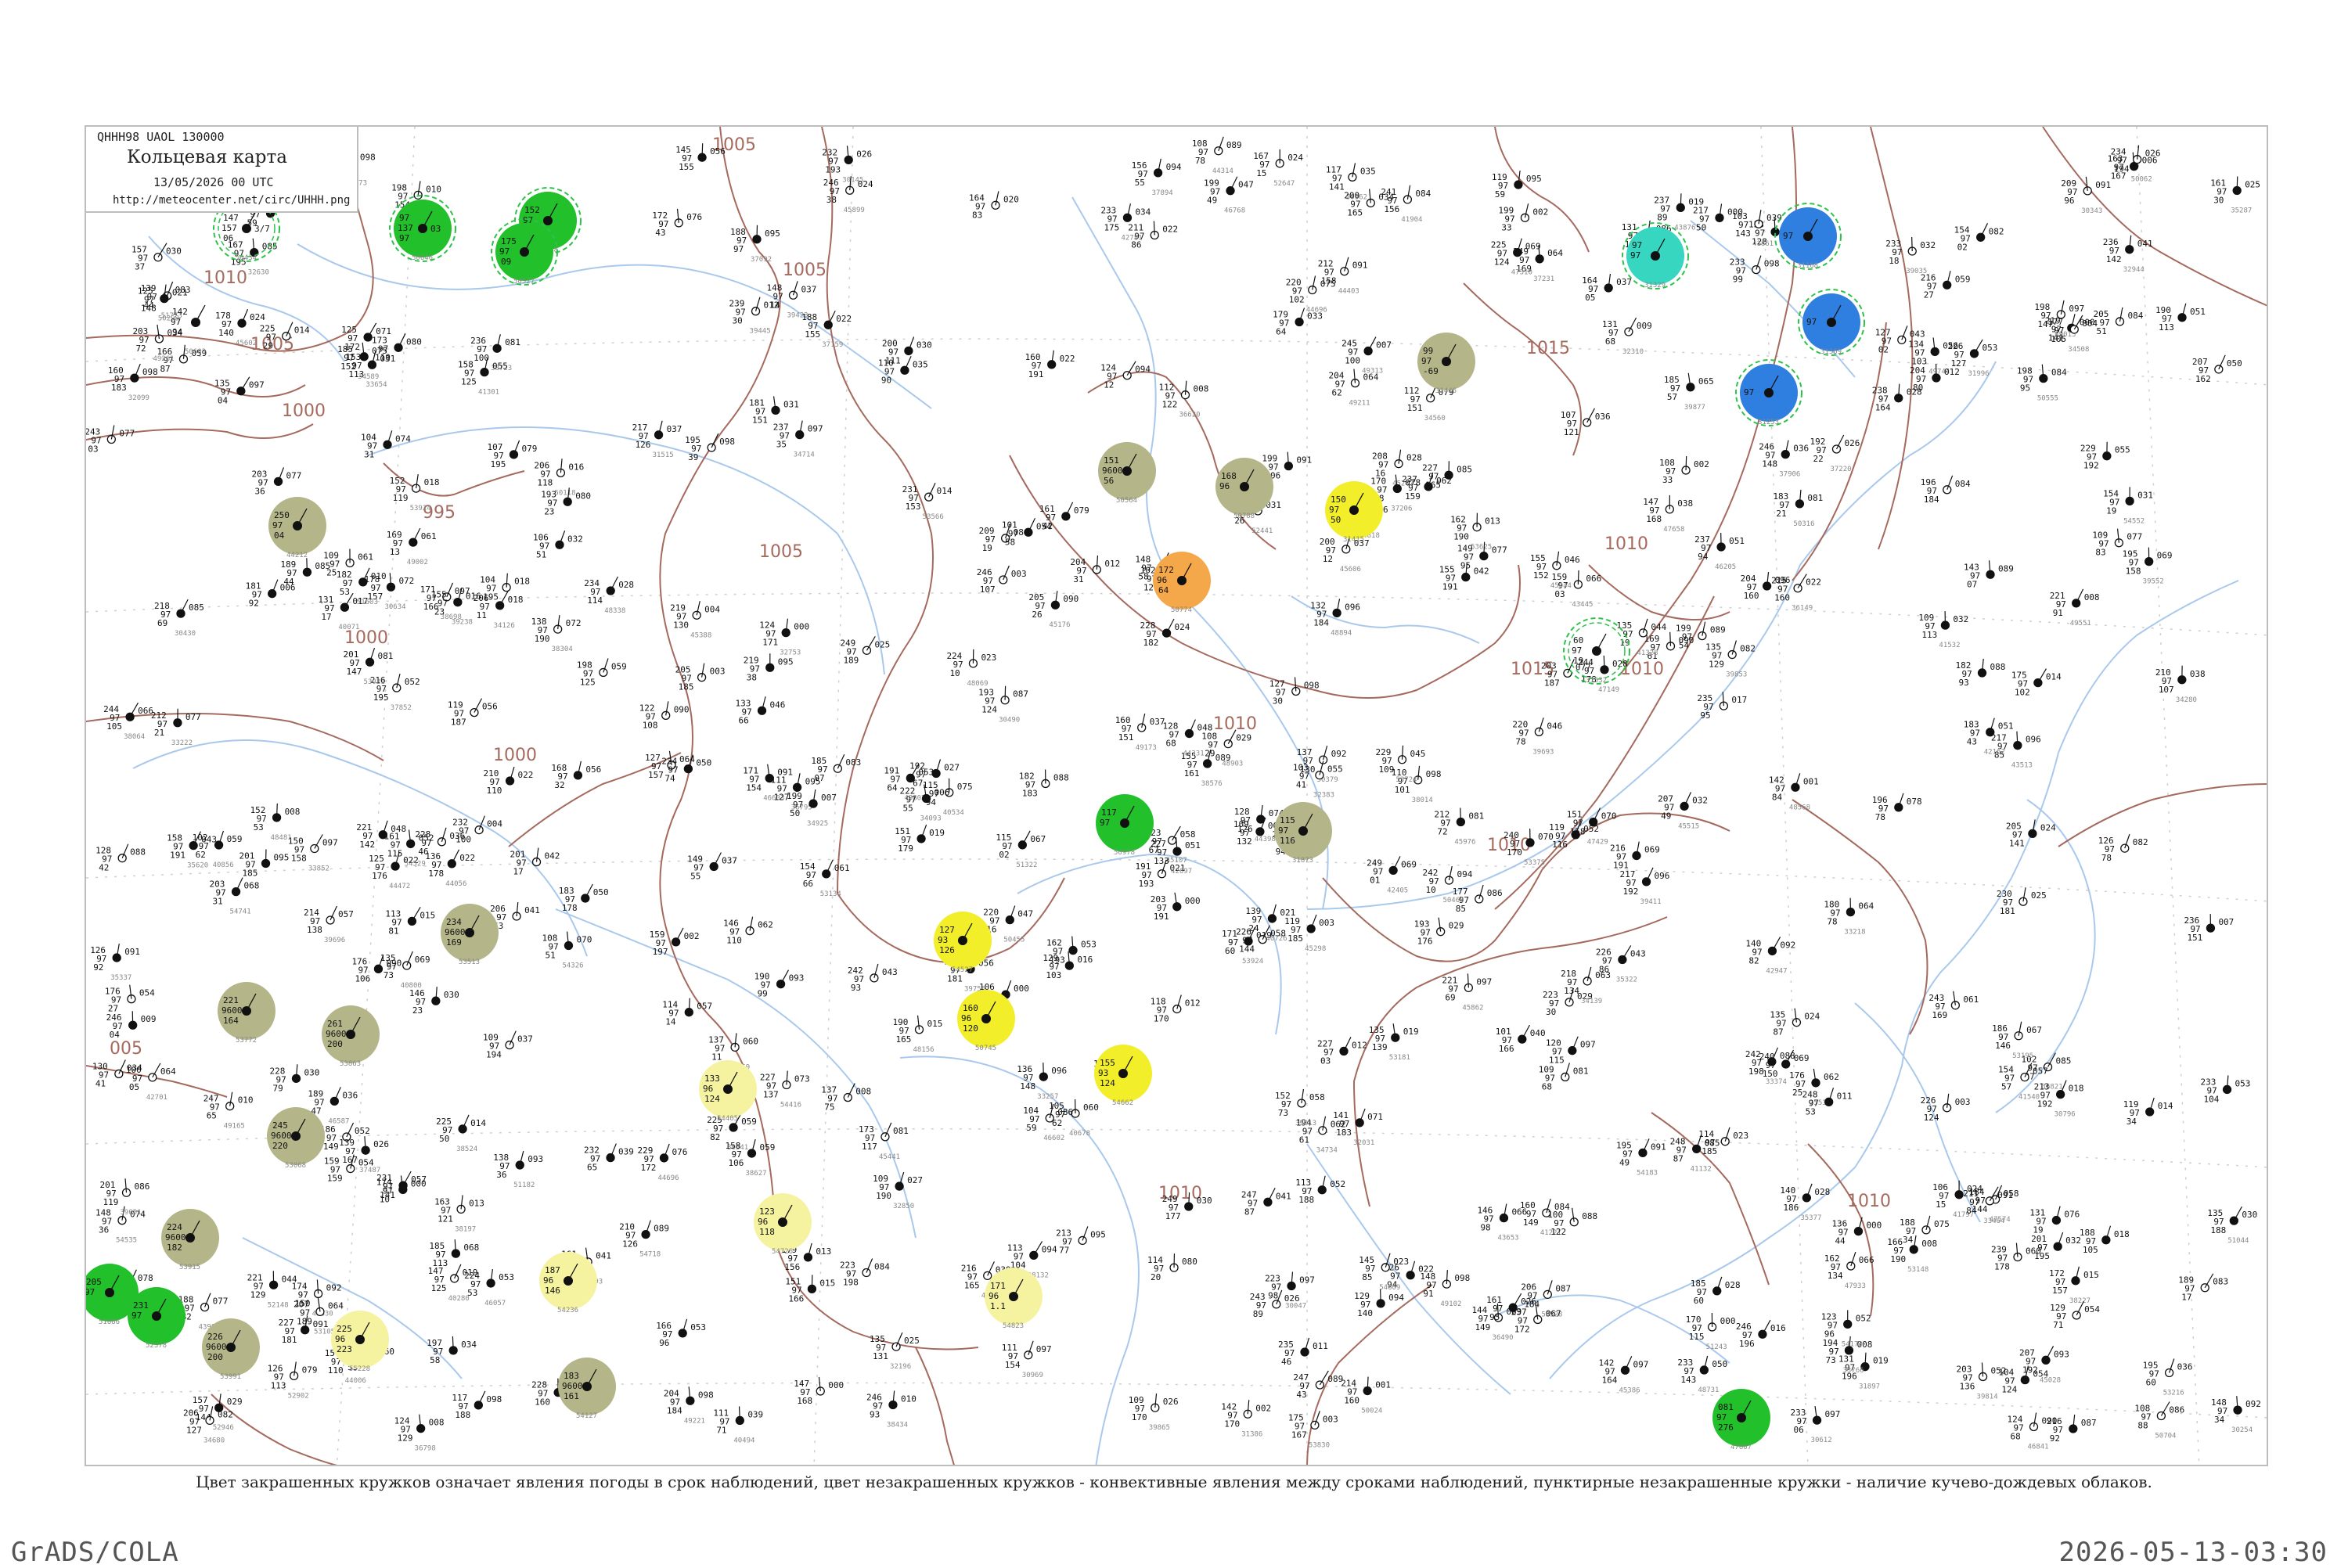 This screenshot has height=1568, width=2348. Describe the element at coordinates (156, 1098) in the screenshot. I see `svg-text: 42701` at that location.